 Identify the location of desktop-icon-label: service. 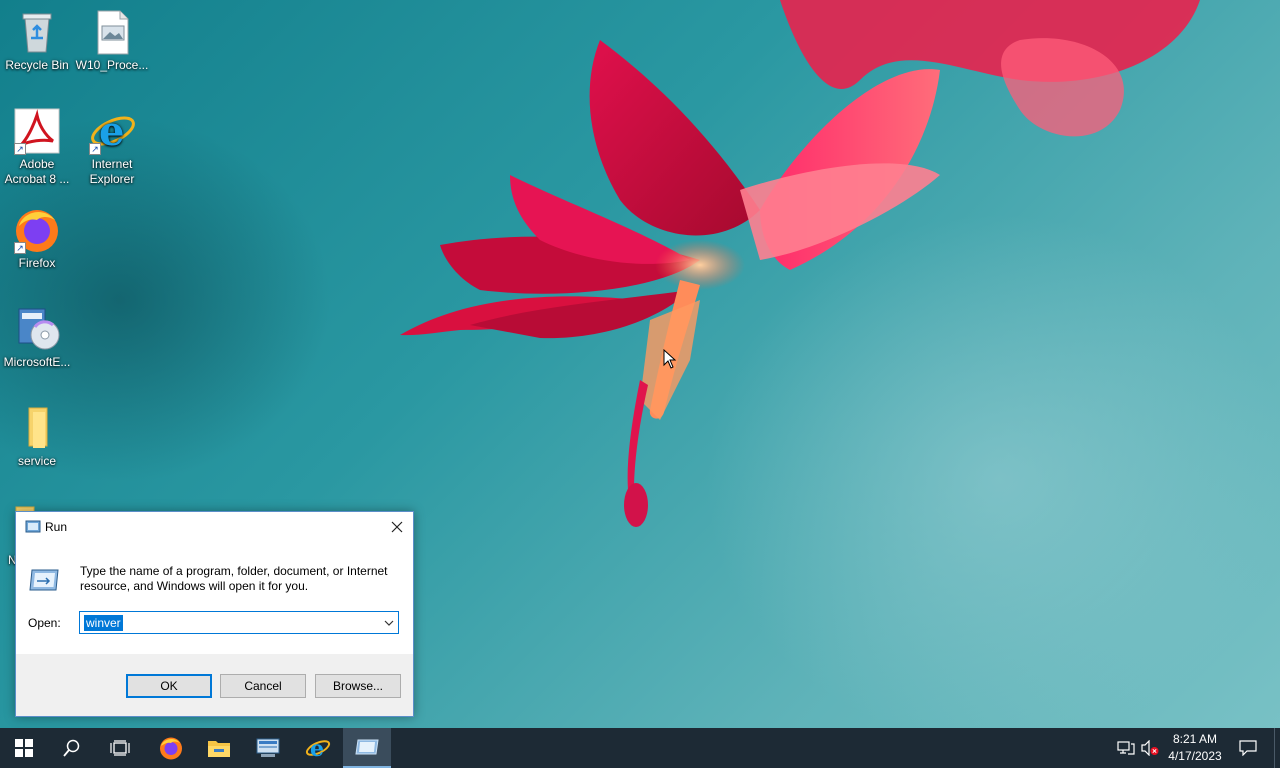
(36, 461).